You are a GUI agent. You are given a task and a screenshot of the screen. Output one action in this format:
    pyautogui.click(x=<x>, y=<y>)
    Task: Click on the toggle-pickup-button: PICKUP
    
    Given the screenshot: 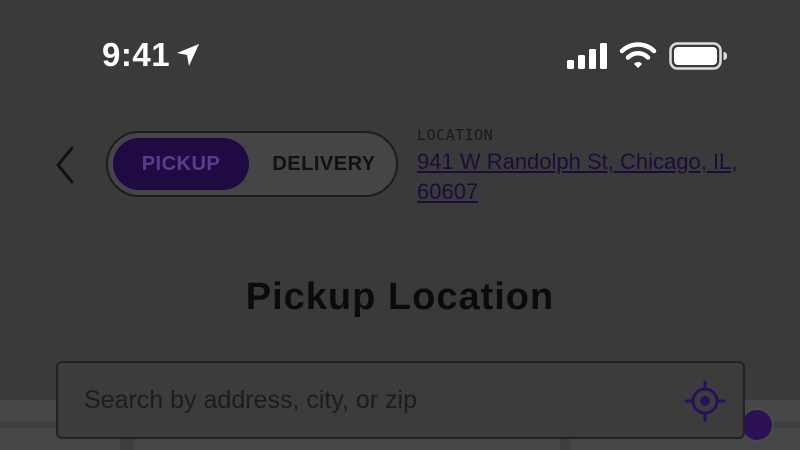 What is the action you would take?
    pyautogui.click(x=181, y=164)
    